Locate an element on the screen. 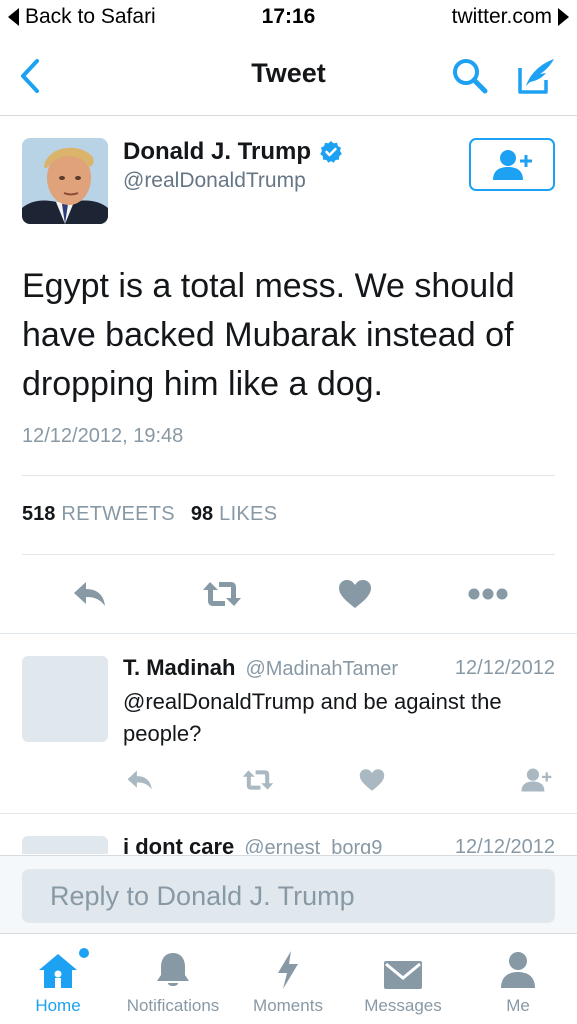  more-options-icon is located at coordinates (488, 594).